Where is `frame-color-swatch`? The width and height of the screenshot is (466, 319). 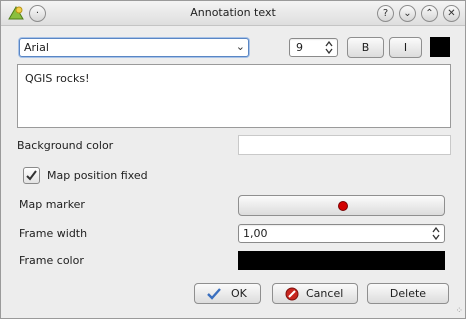
frame-color-swatch is located at coordinates (341, 260).